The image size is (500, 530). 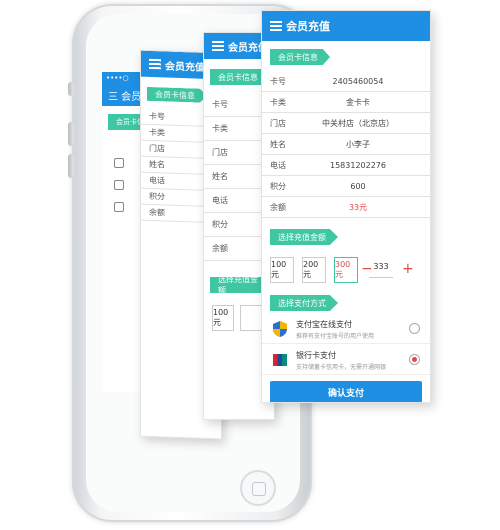 I want to click on payment-desc: 支持储蓄卡信用卡，无需开通网银, so click(x=341, y=367).